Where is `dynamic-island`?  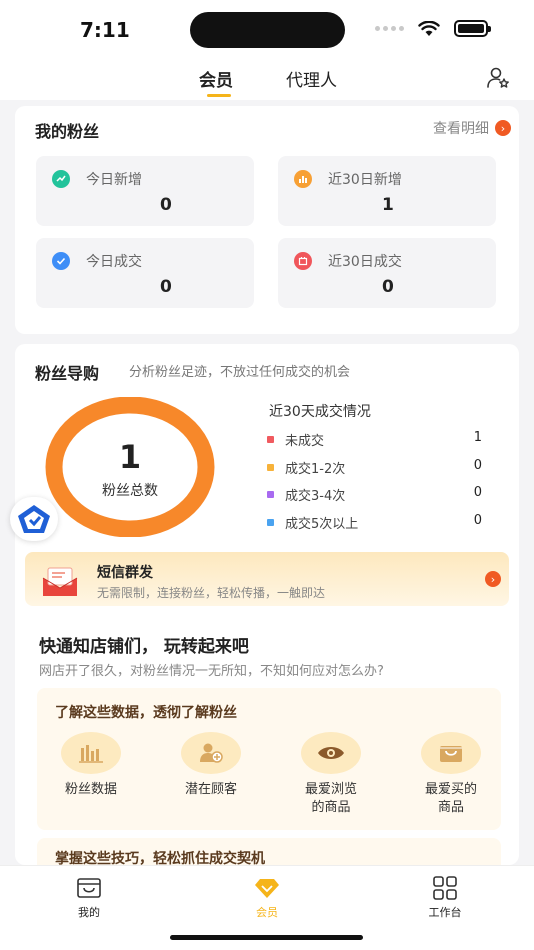 dynamic-island is located at coordinates (267, 30).